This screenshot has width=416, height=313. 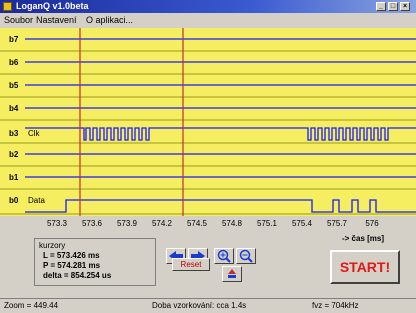 What do you see at coordinates (208, 6) in the screenshot?
I see `title-bar: LoganQ v1.0beta _ □ ×` at bounding box center [208, 6].